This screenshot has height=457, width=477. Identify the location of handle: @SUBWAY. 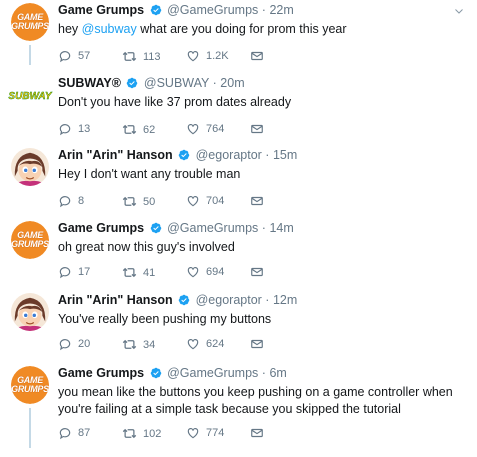
(176, 83).